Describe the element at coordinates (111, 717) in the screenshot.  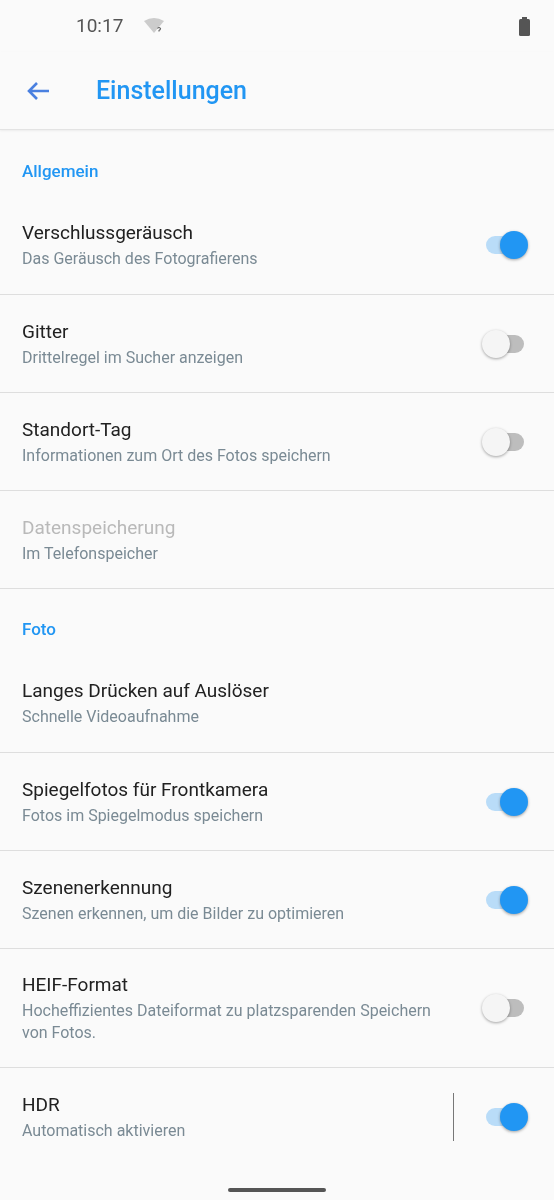
I see `setting-subtitle: Schnelle Videoaufnahme` at that location.